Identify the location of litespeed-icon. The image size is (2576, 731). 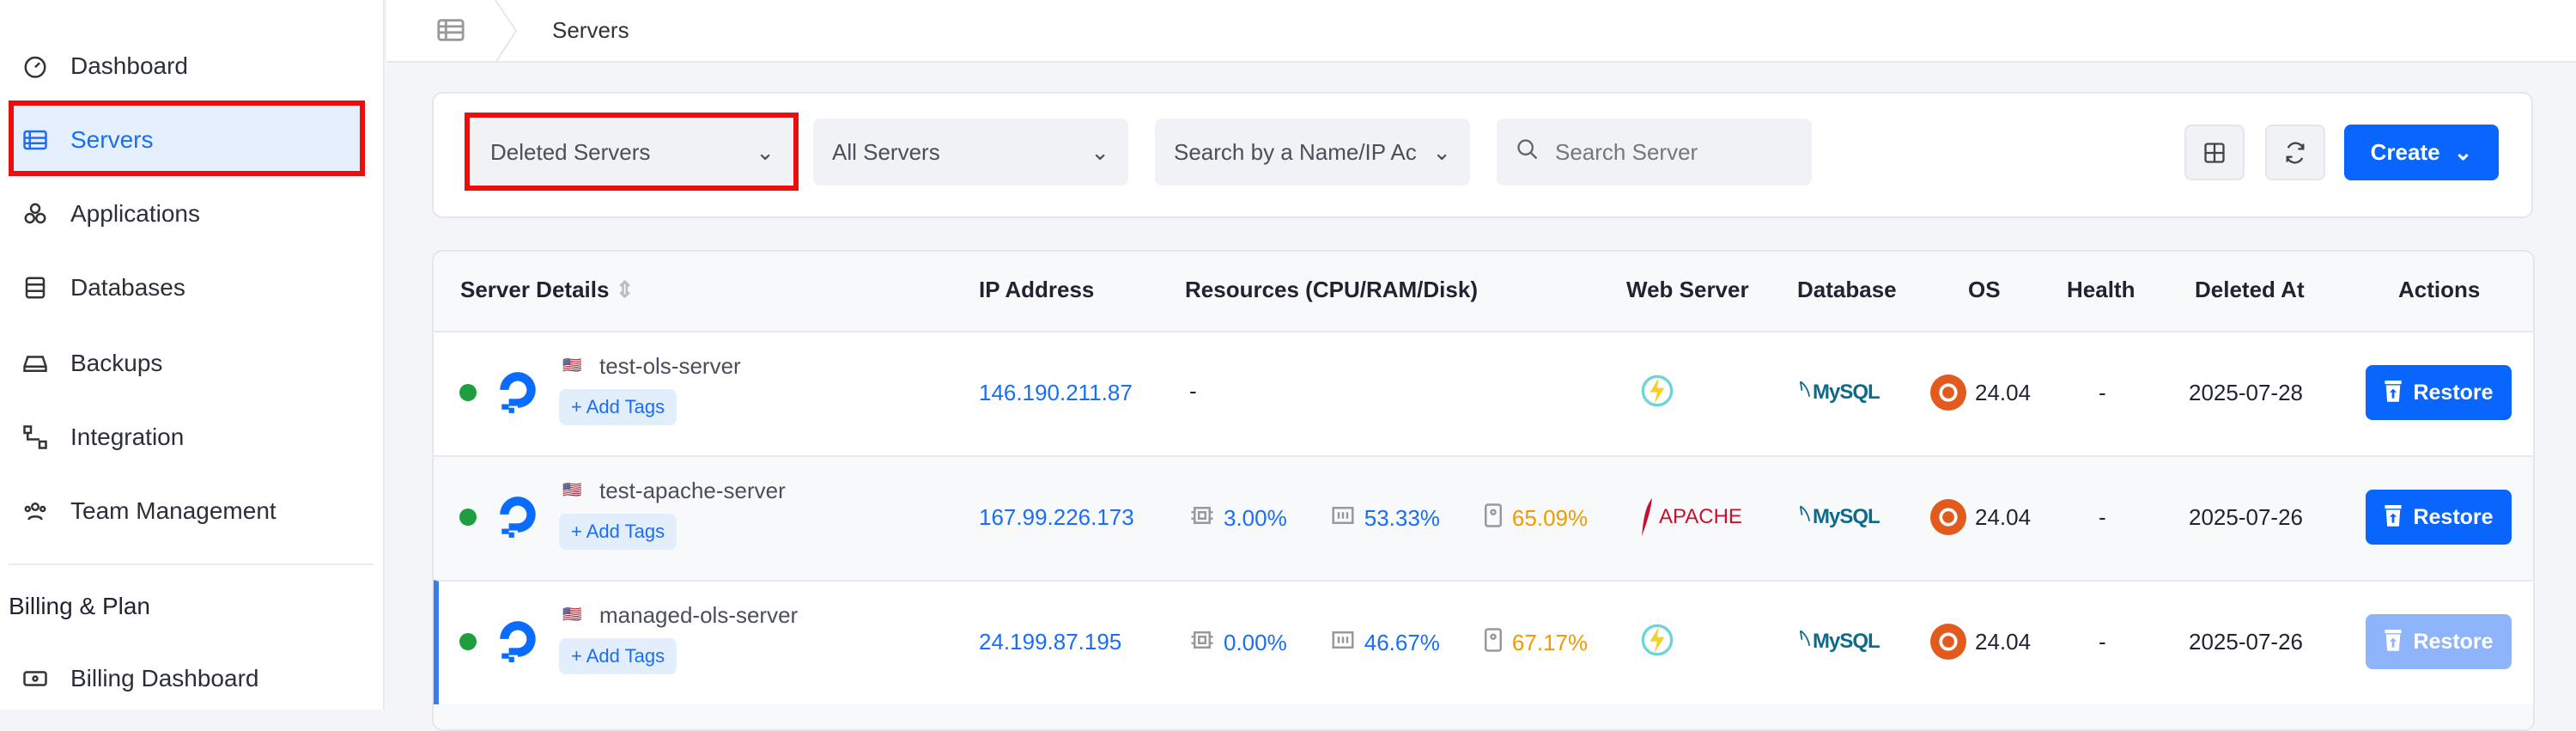
(1657, 394).